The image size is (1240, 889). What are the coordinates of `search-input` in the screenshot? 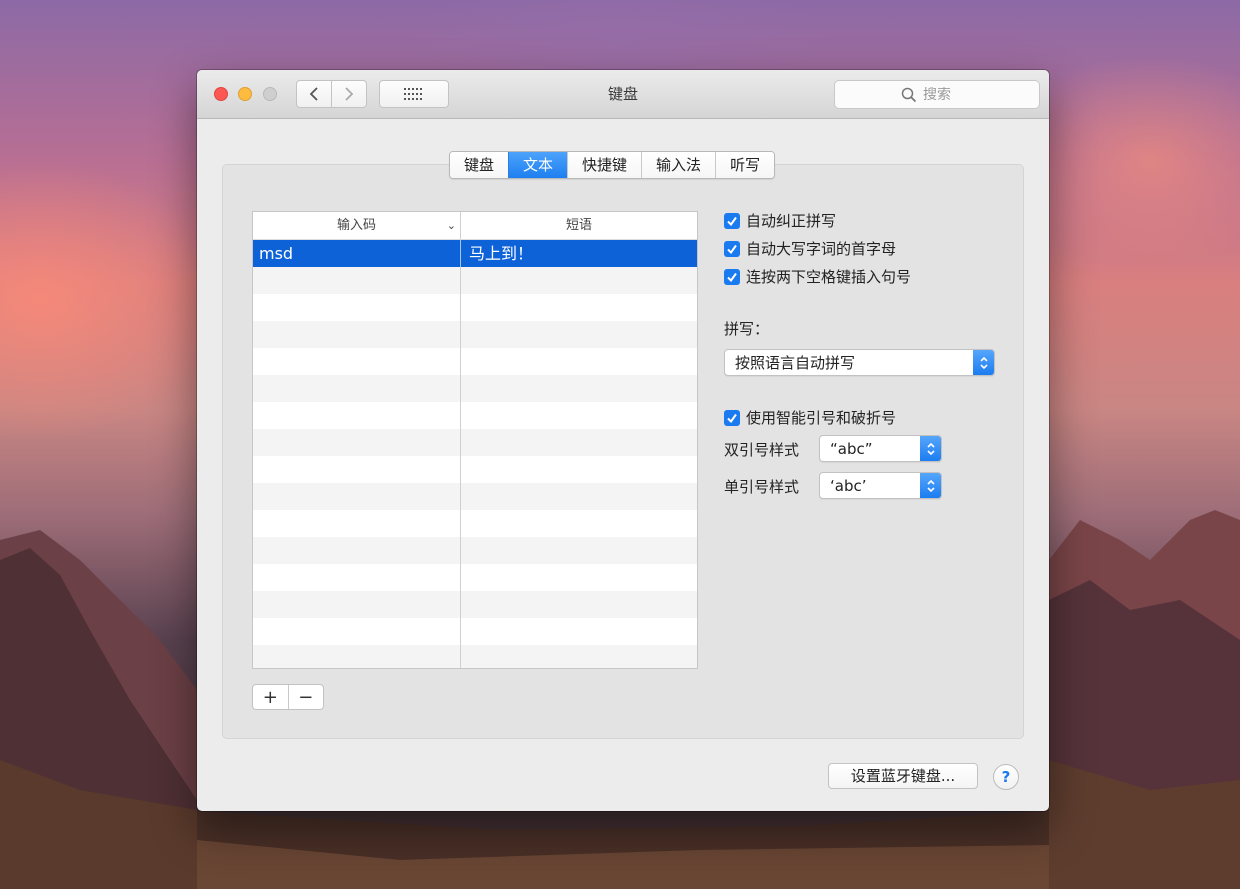 It's located at (948, 94).